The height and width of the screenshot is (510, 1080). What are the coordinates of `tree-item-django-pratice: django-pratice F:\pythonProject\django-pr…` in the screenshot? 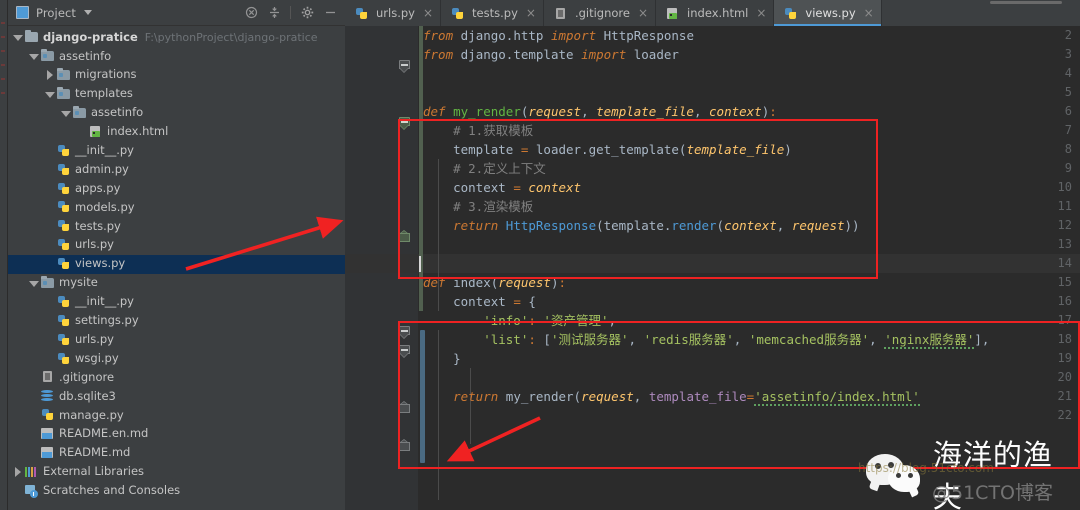 It's located at (176, 37).